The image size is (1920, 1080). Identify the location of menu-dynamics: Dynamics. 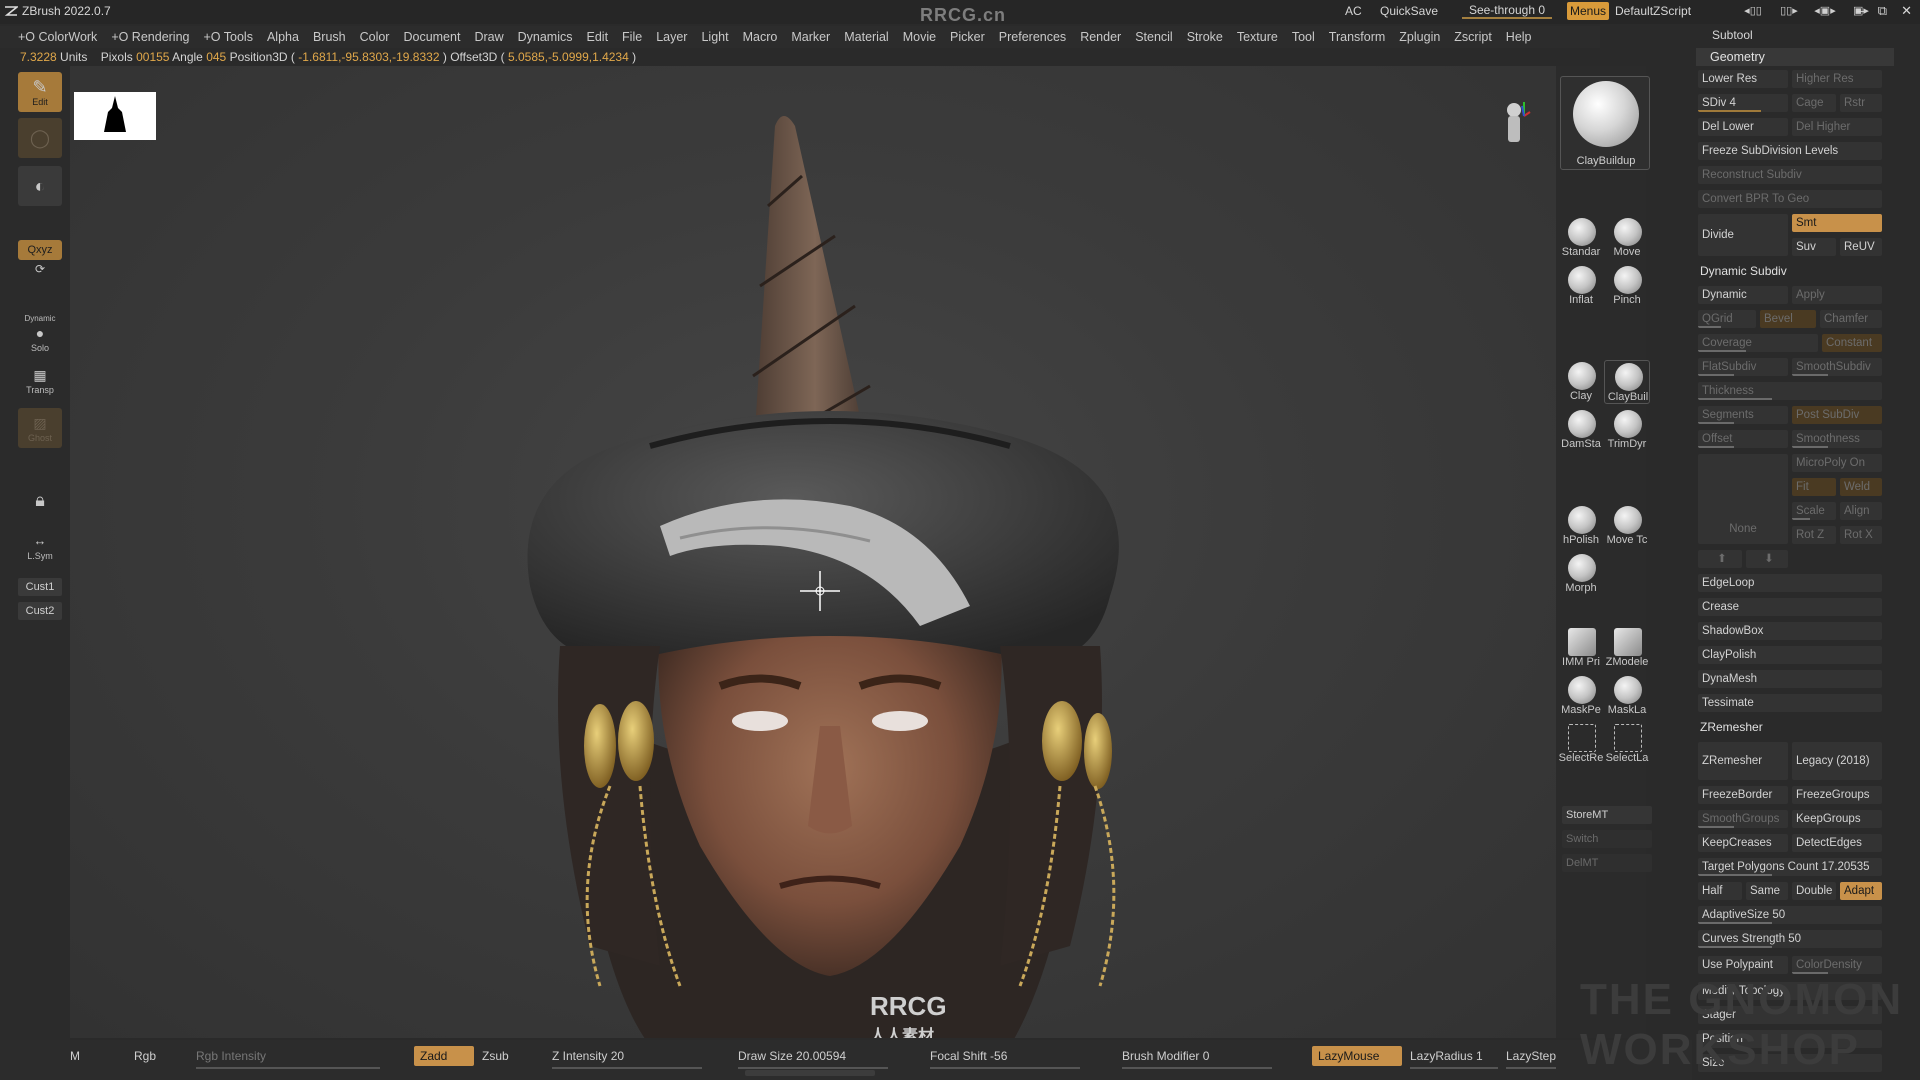
(545, 37).